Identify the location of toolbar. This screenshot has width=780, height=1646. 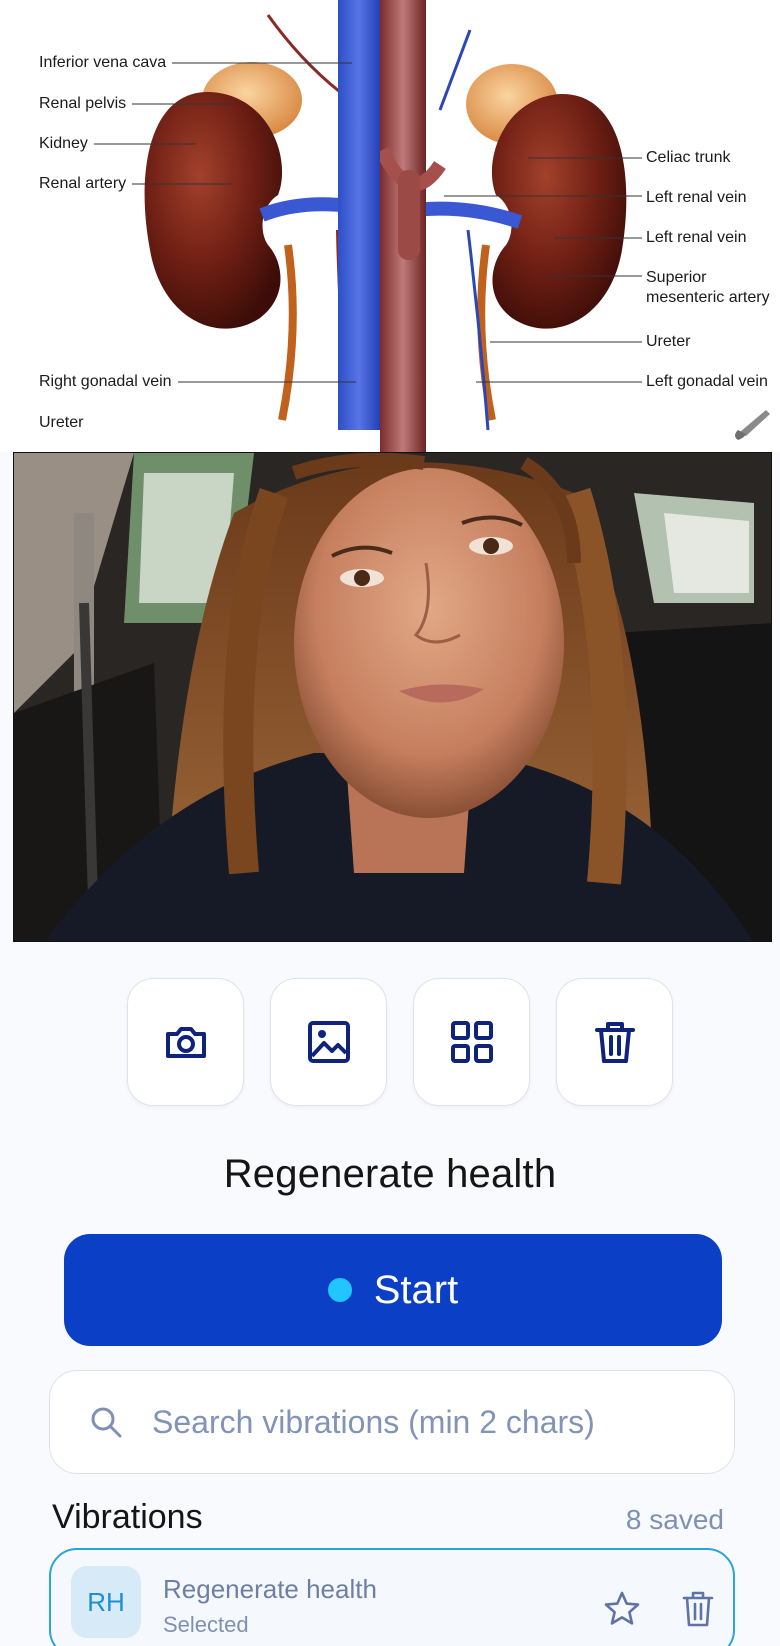
(401, 1042).